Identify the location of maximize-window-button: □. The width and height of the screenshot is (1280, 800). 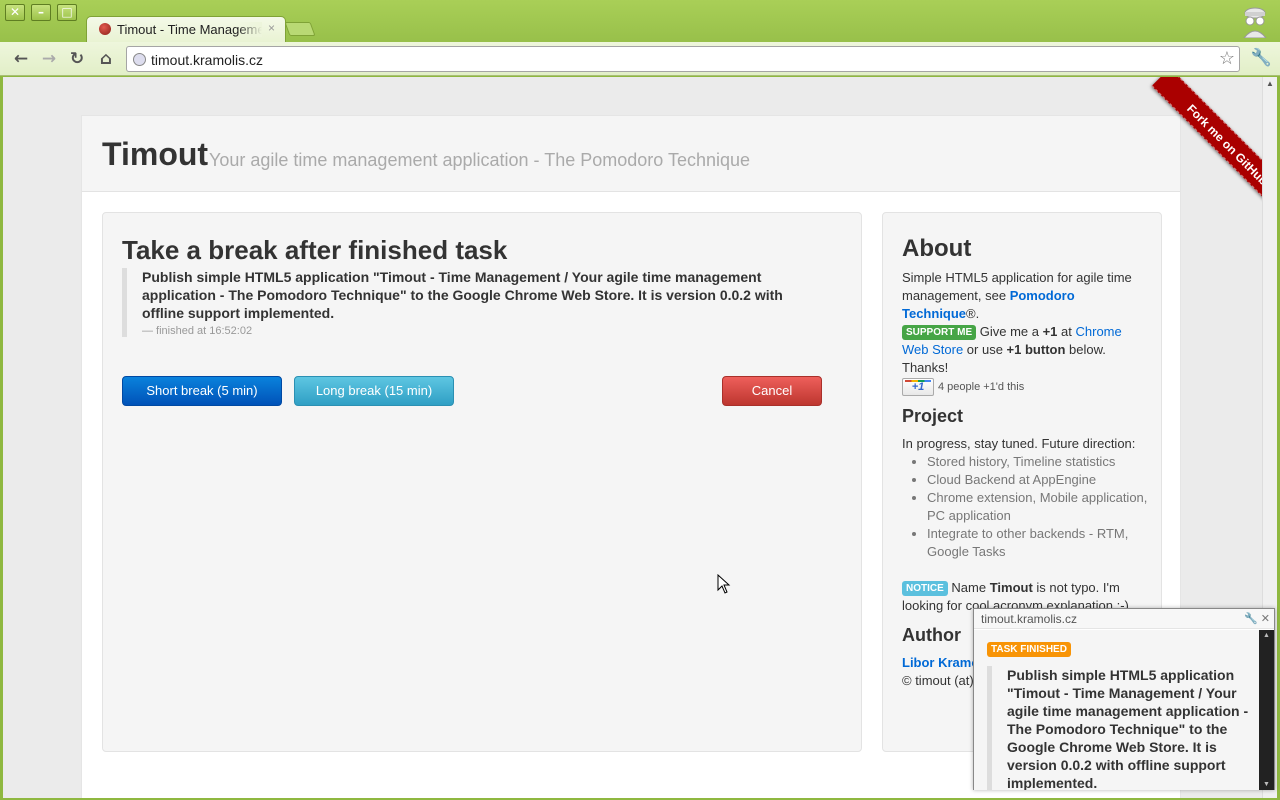
(67, 12).